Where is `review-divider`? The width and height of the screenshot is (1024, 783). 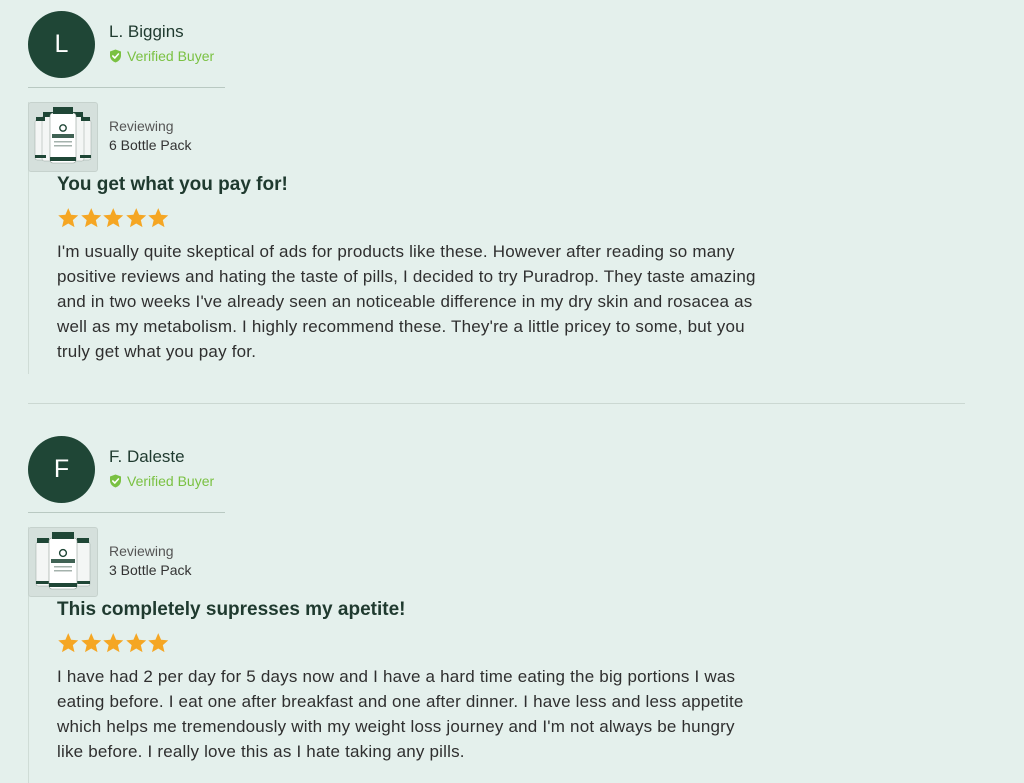
review-divider is located at coordinates (496, 403).